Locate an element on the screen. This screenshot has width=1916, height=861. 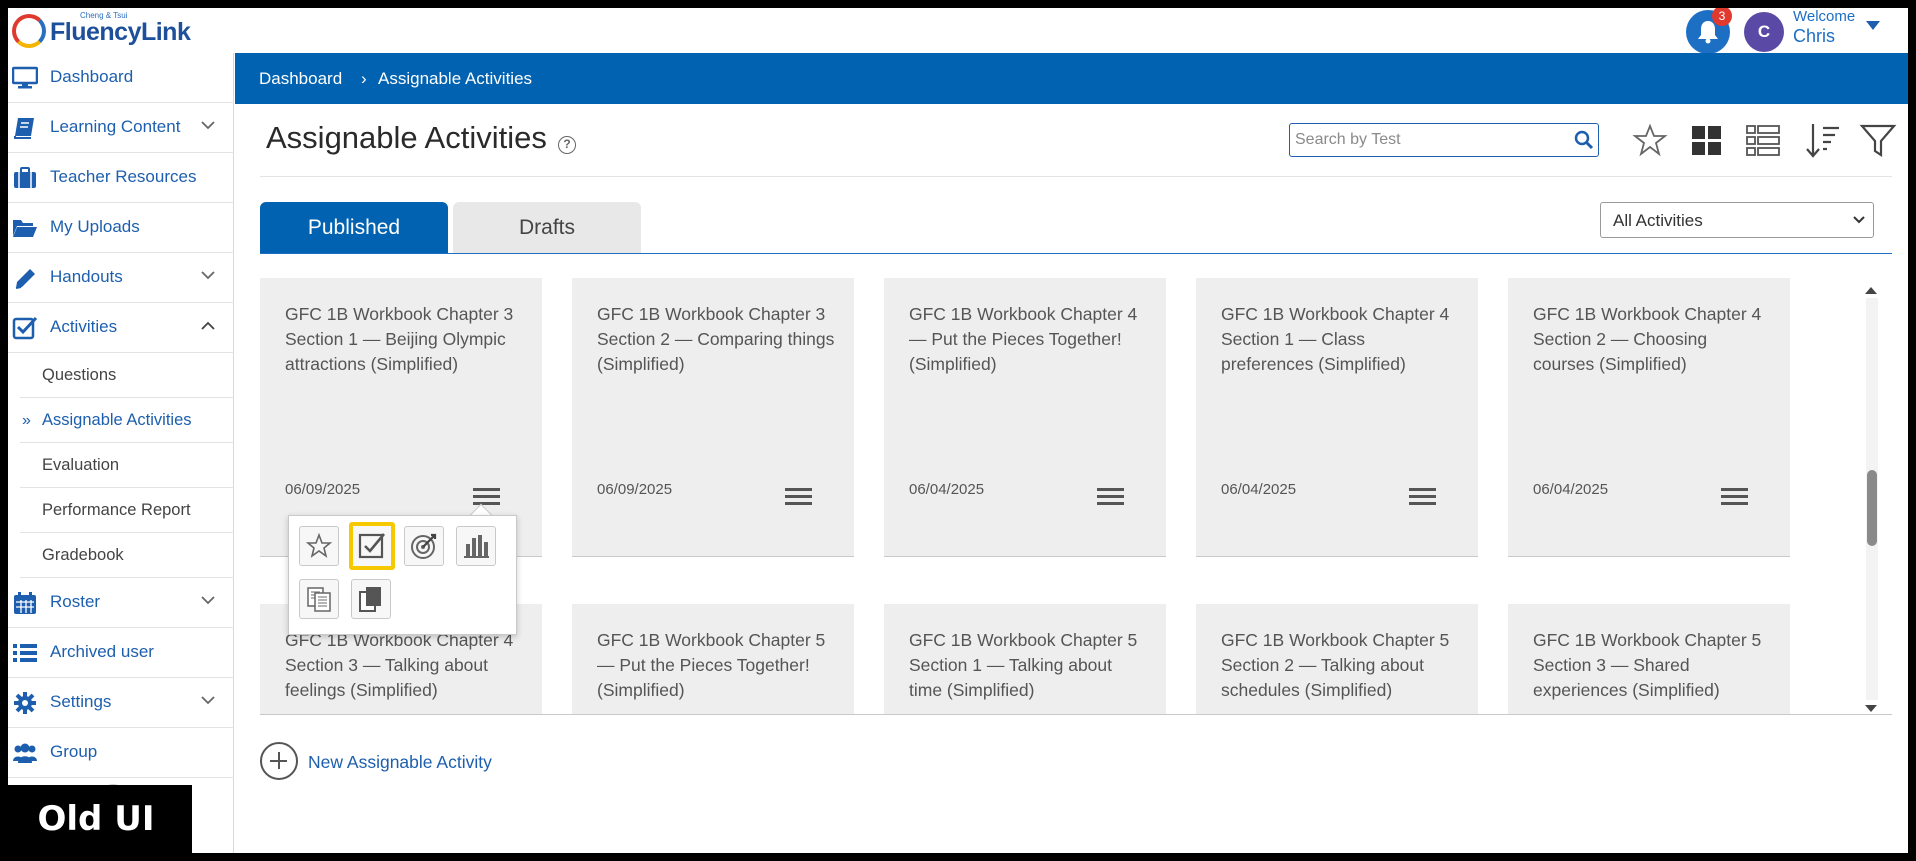
assign-button is located at coordinates (372, 546).